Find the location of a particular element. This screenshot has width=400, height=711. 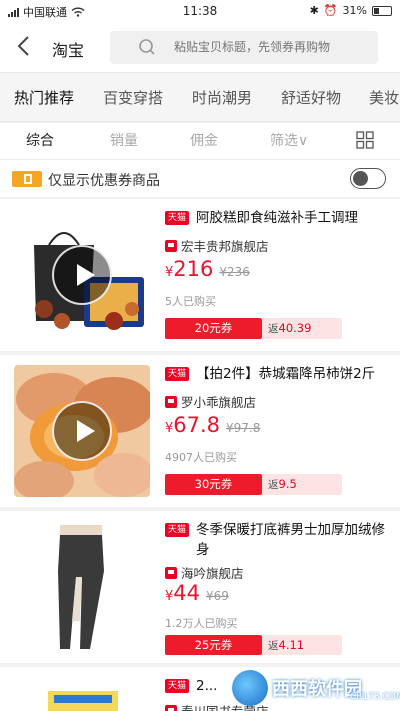

tab-beauty: 美妆 is located at coordinates (384, 97).